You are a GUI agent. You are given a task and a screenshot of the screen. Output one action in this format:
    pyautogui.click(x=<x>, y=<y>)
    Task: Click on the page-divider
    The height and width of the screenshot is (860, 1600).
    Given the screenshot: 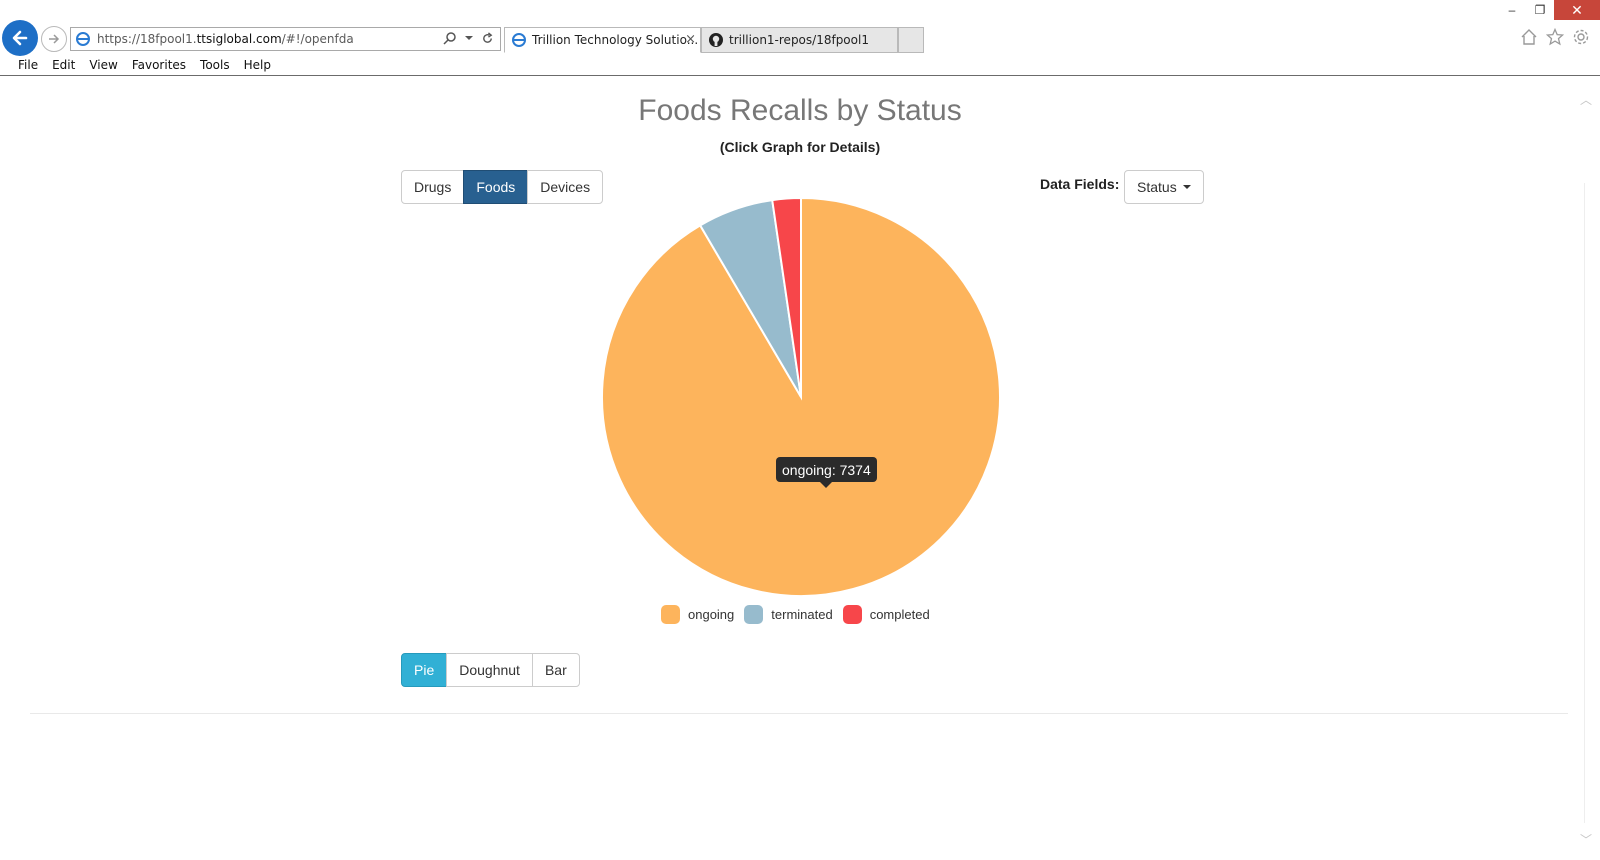 What is the action you would take?
    pyautogui.click(x=800, y=713)
    